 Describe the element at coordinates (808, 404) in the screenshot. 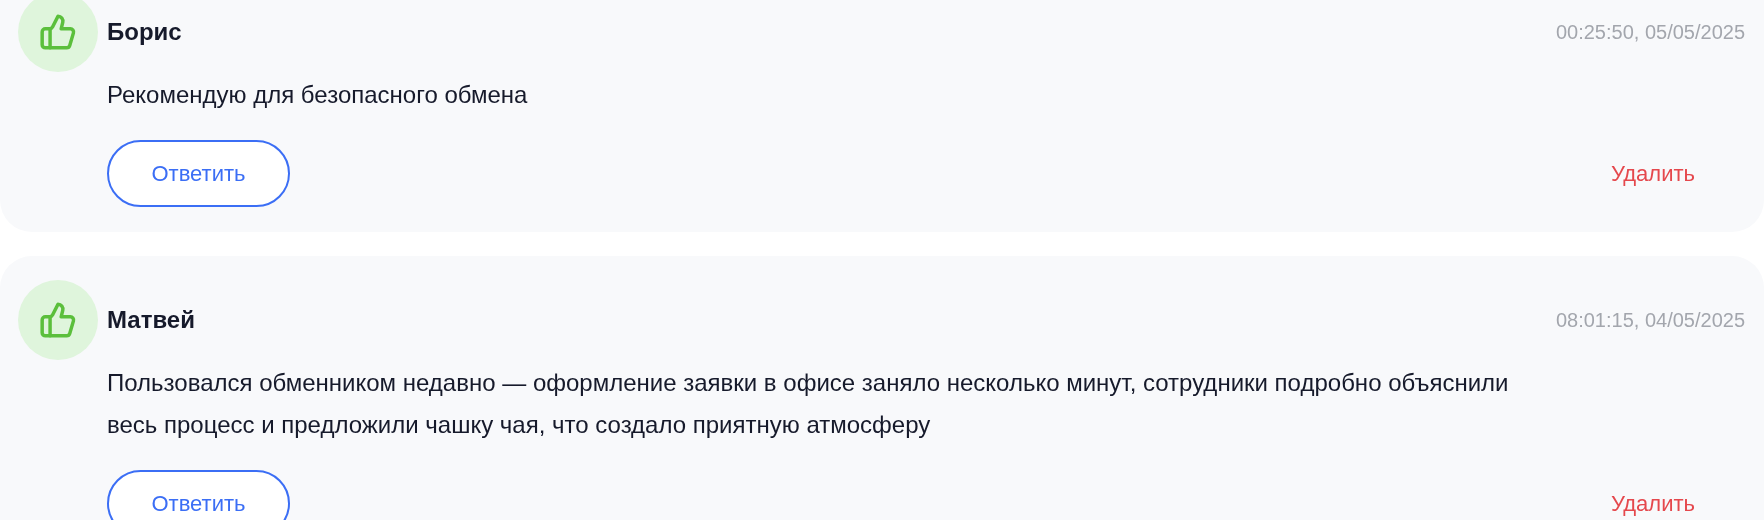

I see `review-text: Пользовался обменником недавно — оформление заявки в офисе заняло несколько минут, сотрудники подробно объяснили весь процесс и предложили чашку чая, что создало приятную атмосферу` at that location.